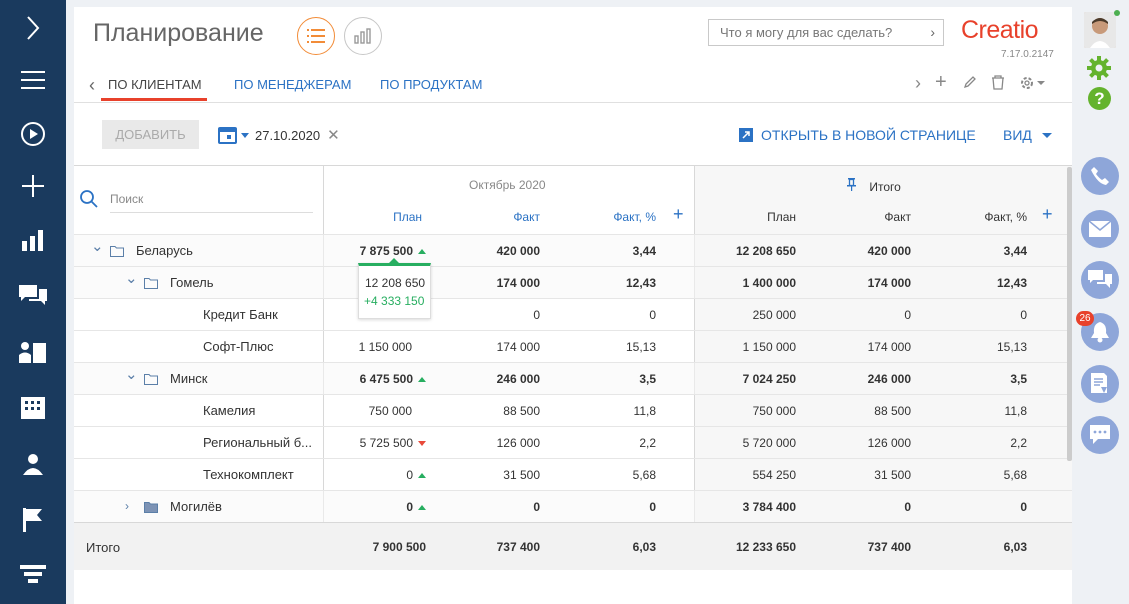 The height and width of the screenshot is (604, 1129). What do you see at coordinates (745, 379) in the screenshot?
I see `row-cell: 7 024 250` at bounding box center [745, 379].